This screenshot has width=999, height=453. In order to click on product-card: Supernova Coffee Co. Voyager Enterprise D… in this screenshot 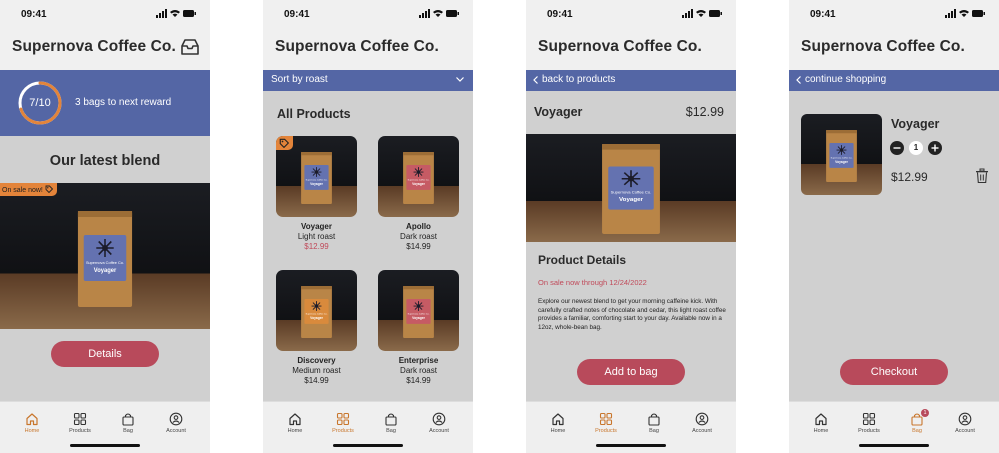, I will do `click(418, 327)`.